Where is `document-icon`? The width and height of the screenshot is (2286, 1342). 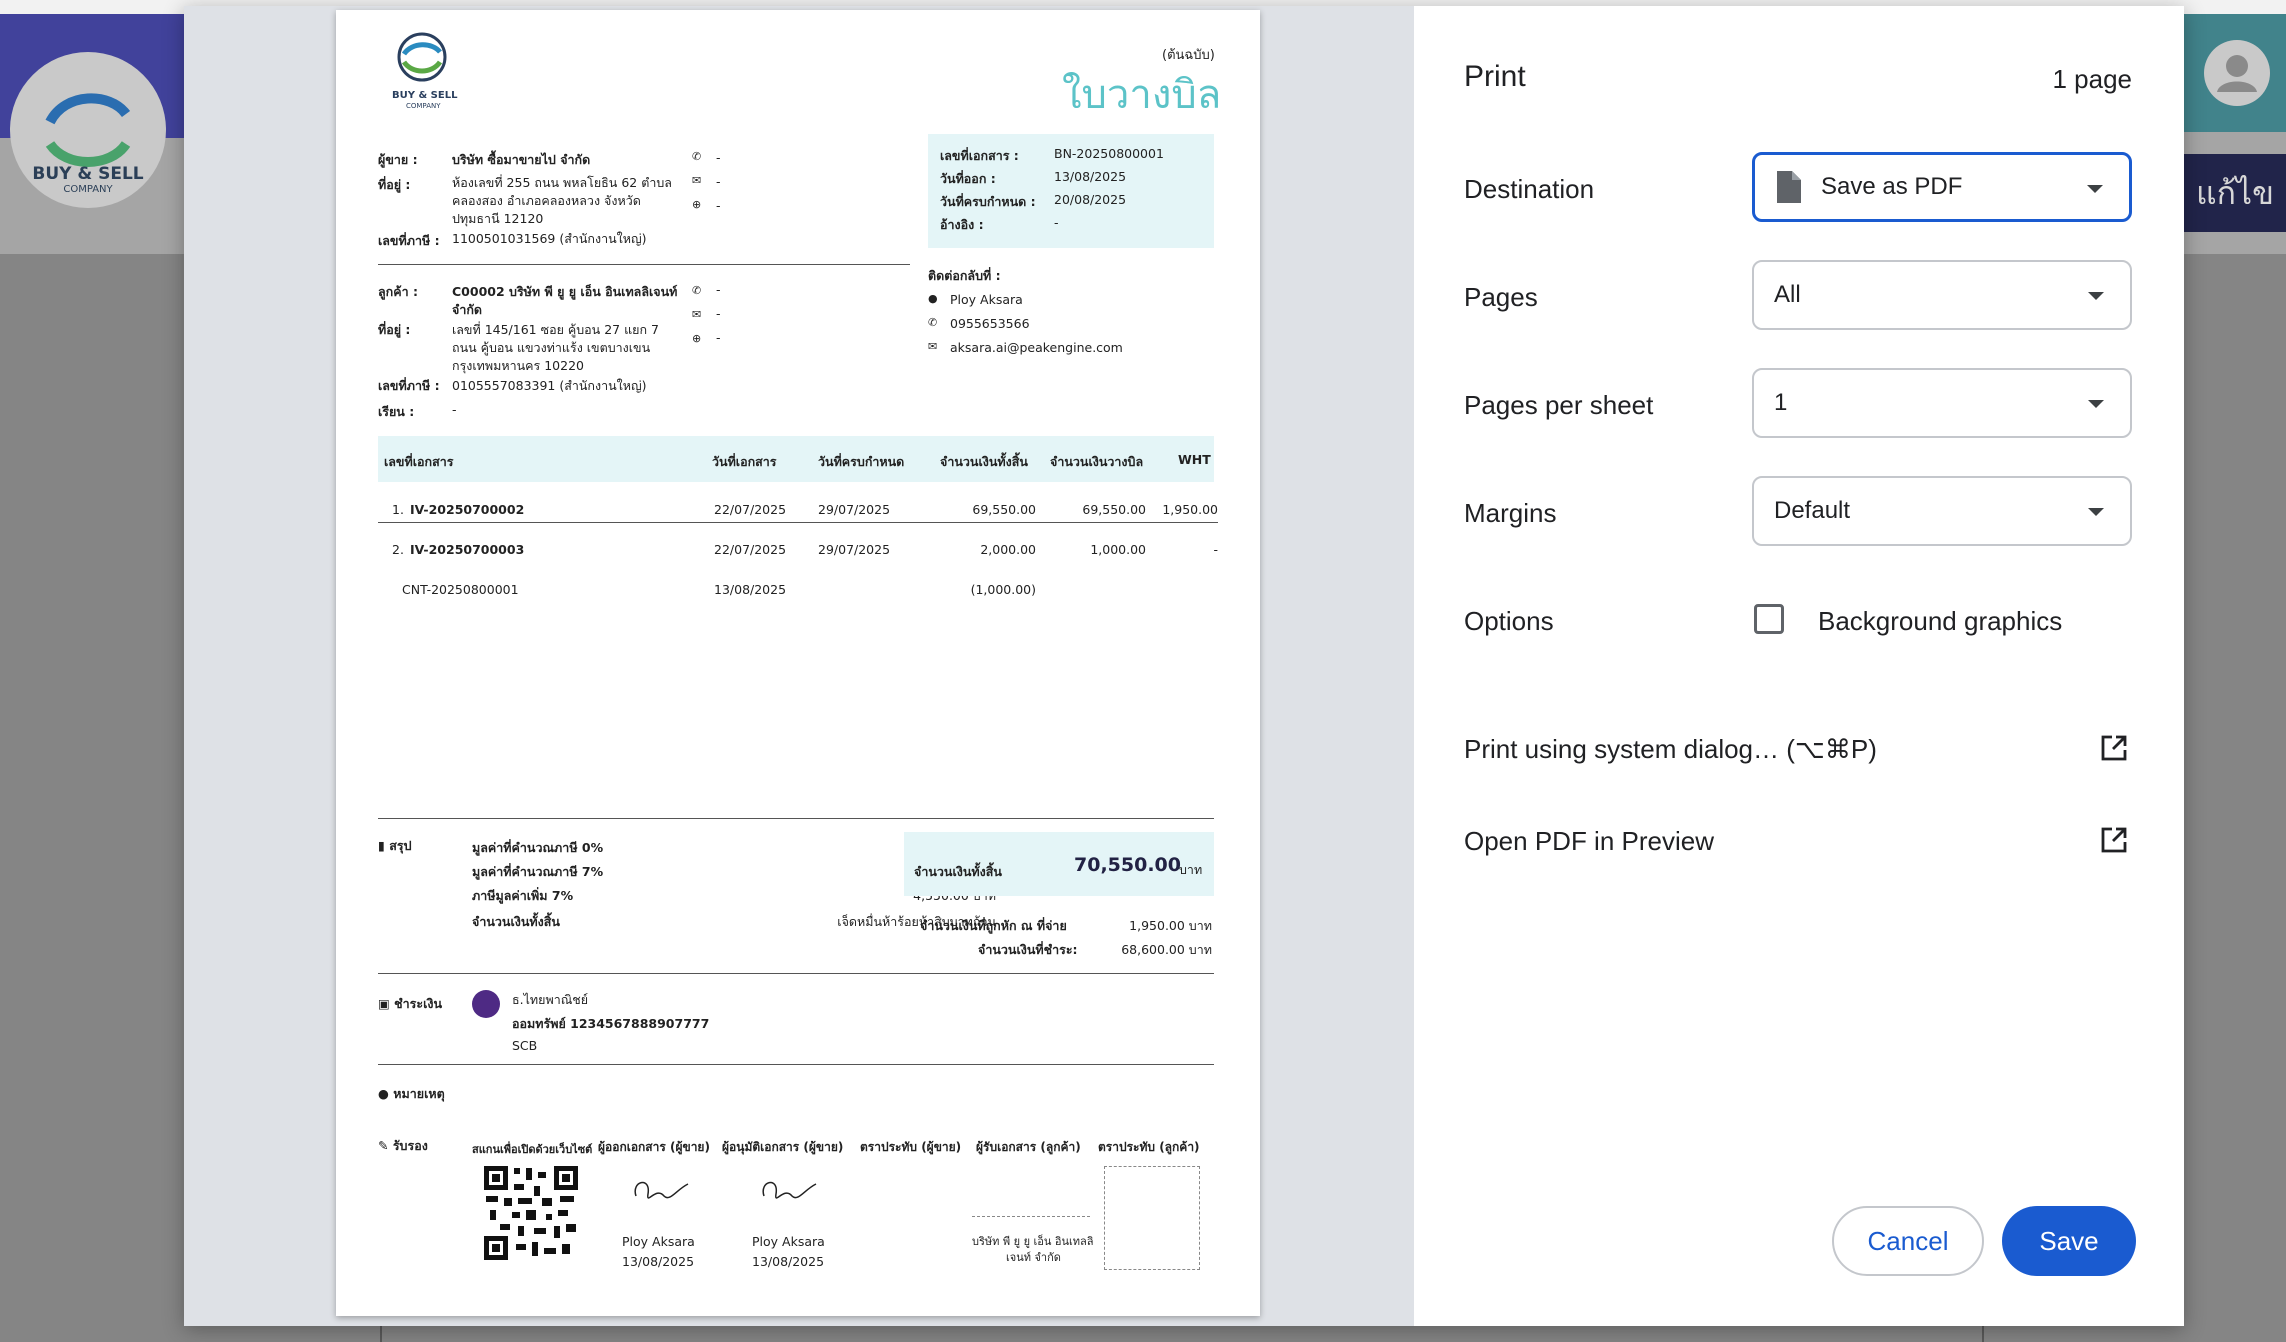
document-icon is located at coordinates (1789, 187).